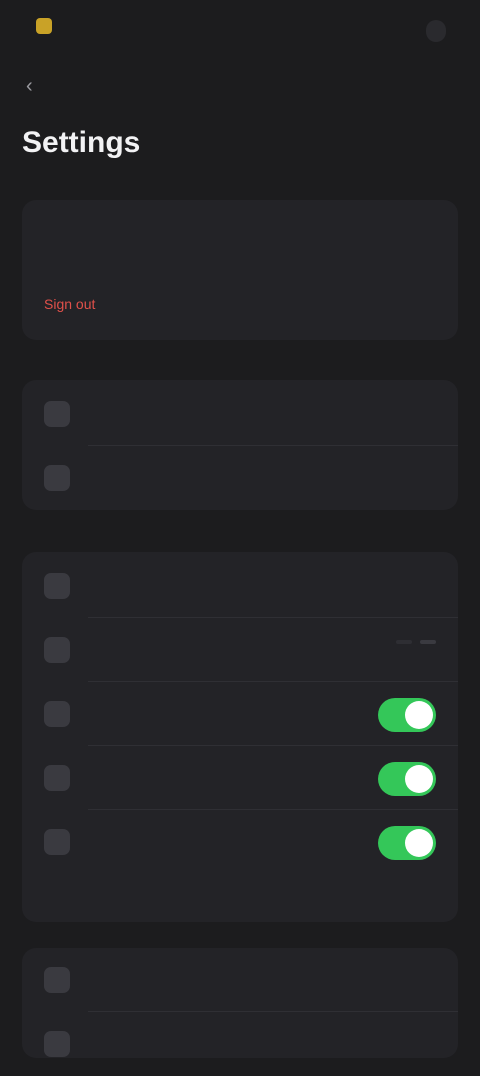 The image size is (480, 1076). What do you see at coordinates (39, 86) in the screenshot?
I see `back-chevron-icon: ‹` at bounding box center [39, 86].